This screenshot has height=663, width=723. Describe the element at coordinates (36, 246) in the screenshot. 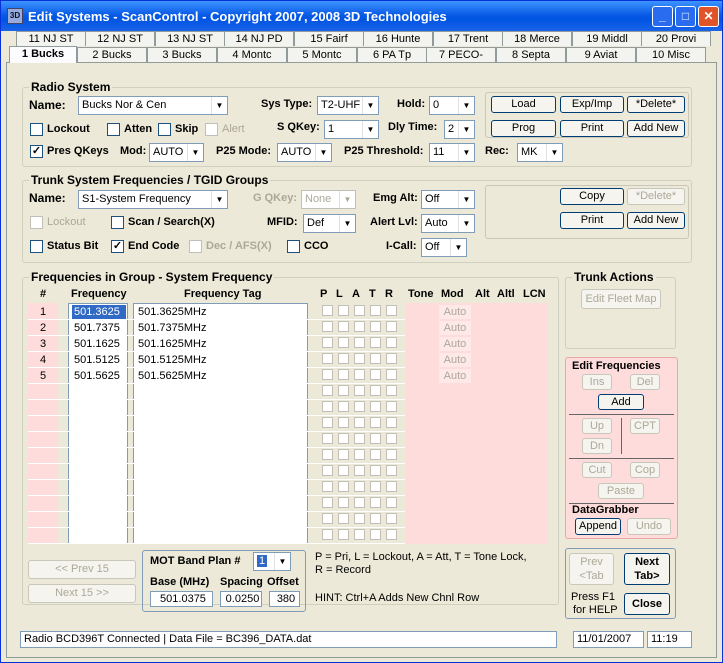

I see `status-bit-checkbox` at that location.